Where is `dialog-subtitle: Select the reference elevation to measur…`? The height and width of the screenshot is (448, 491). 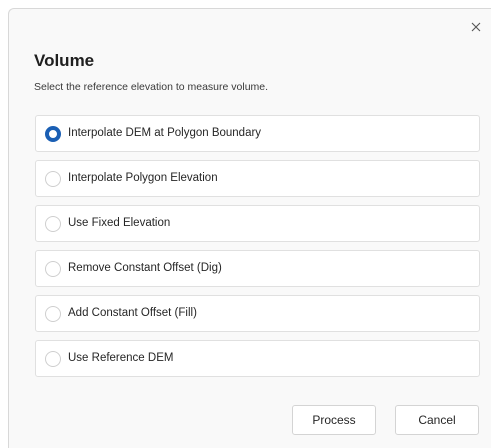
dialog-subtitle: Select the reference elevation to measur… is located at coordinates (151, 87).